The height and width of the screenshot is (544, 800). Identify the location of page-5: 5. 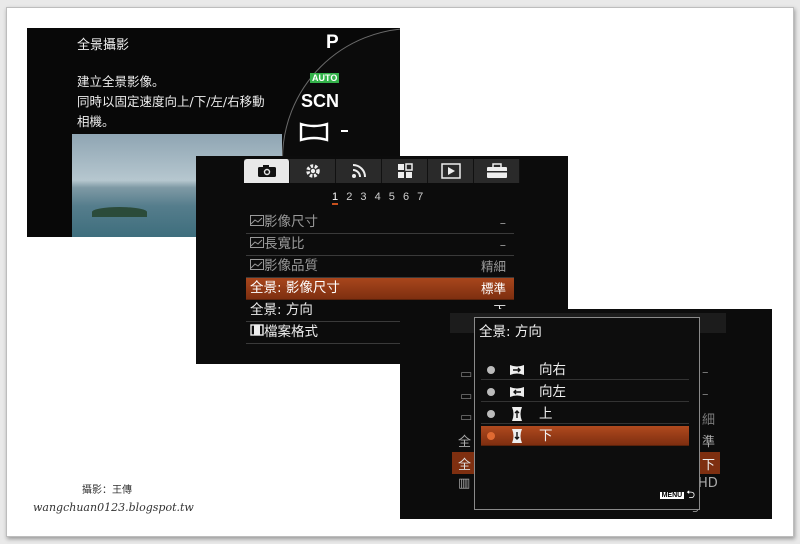
(392, 197).